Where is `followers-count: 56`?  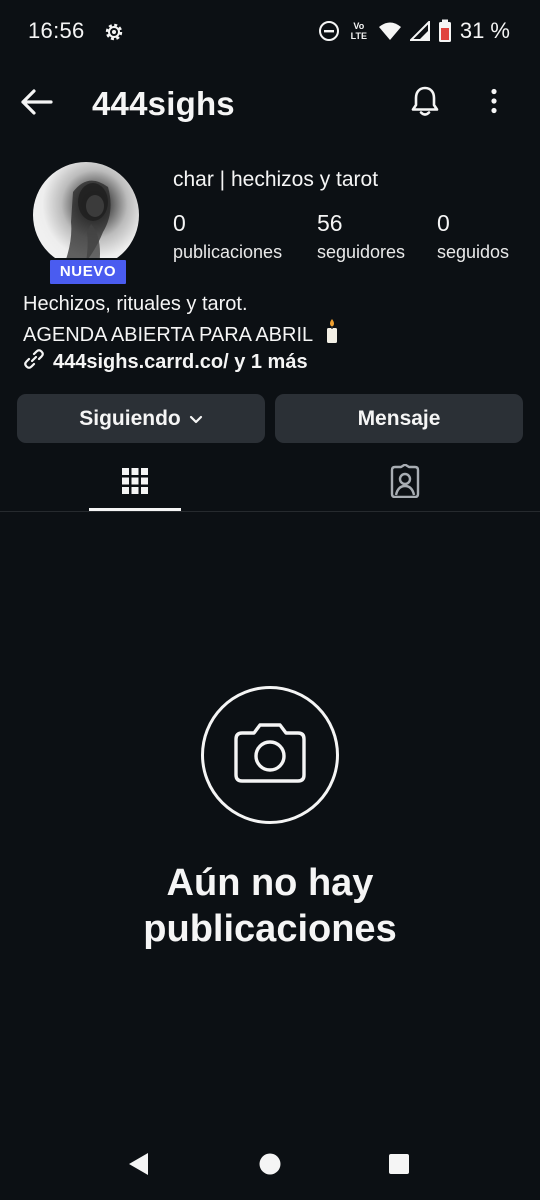 followers-count: 56 is located at coordinates (330, 223).